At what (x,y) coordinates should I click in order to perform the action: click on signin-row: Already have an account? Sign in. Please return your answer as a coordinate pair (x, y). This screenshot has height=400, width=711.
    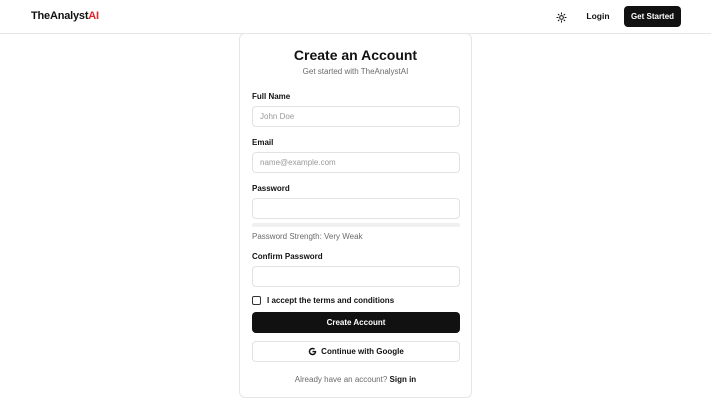
    Looking at the image, I should click on (355, 379).